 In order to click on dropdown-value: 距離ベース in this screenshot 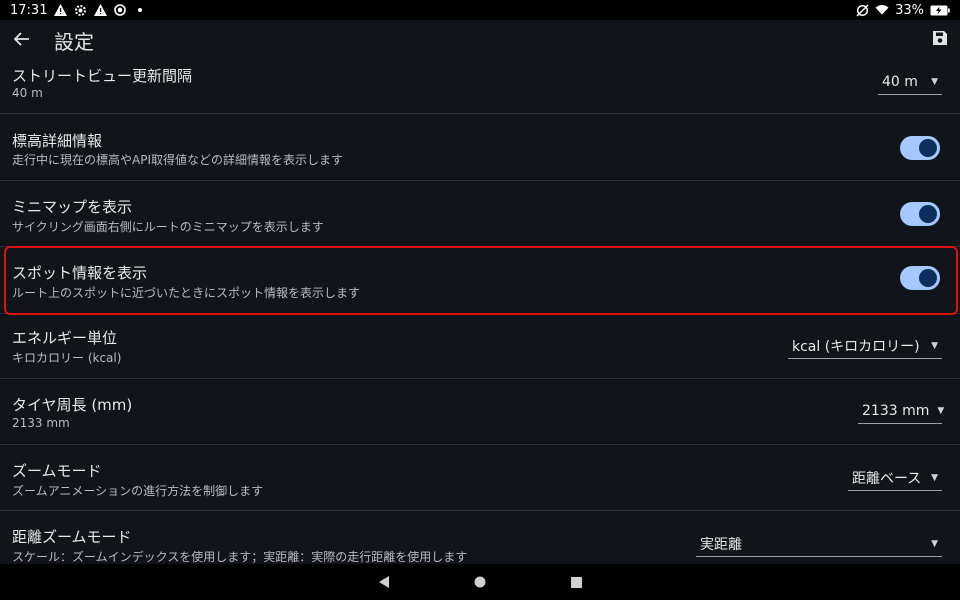, I will do `click(887, 478)`.